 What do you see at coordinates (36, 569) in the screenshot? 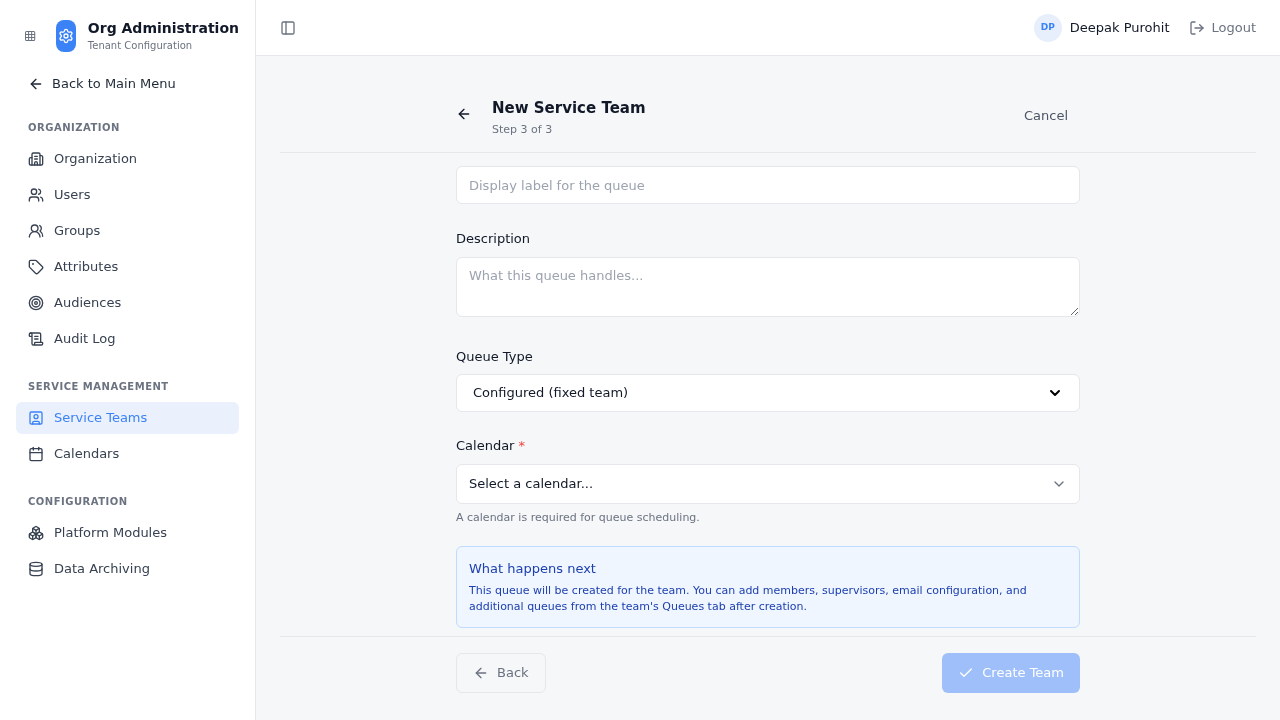
I see `database-icon` at bounding box center [36, 569].